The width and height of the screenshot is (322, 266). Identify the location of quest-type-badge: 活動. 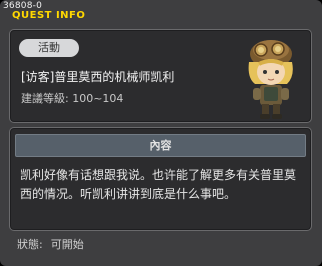
(49, 48).